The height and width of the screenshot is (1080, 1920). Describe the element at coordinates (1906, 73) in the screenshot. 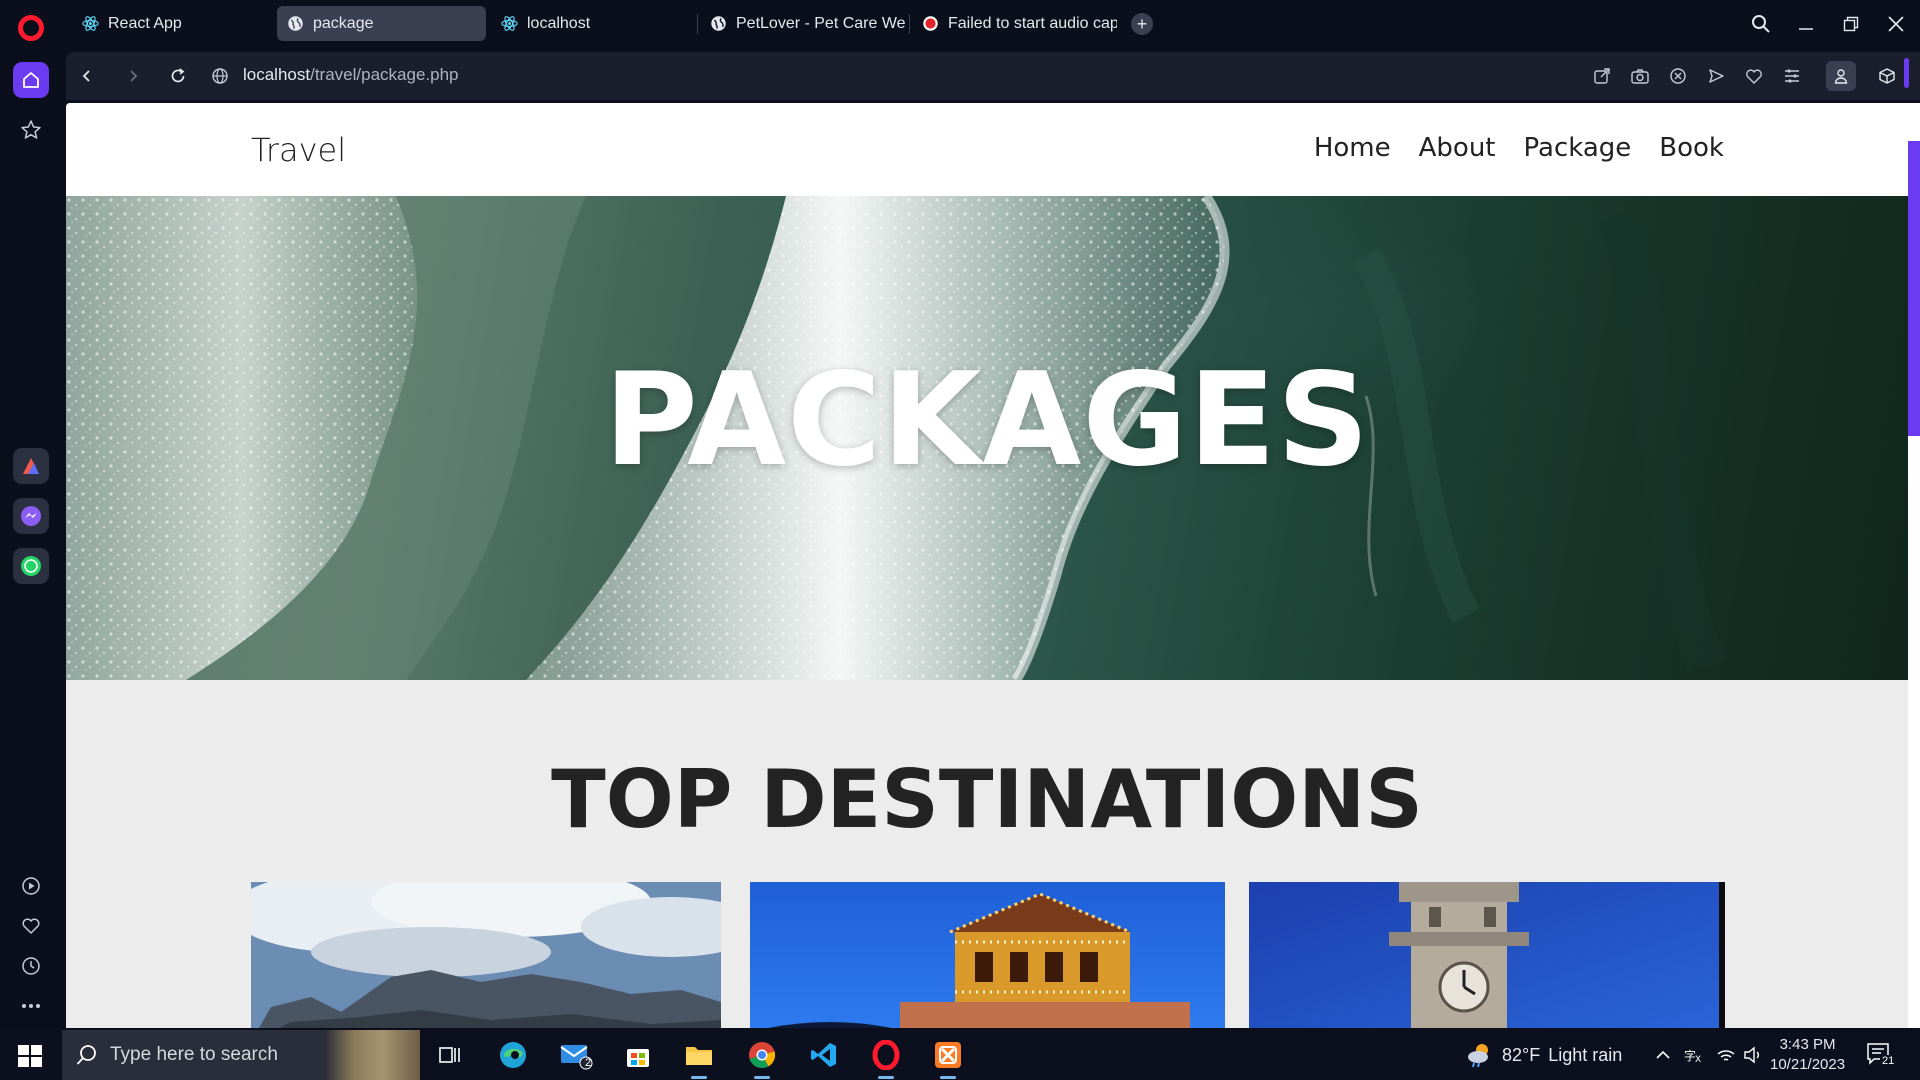

I see `sidebar-toggle-accent` at that location.